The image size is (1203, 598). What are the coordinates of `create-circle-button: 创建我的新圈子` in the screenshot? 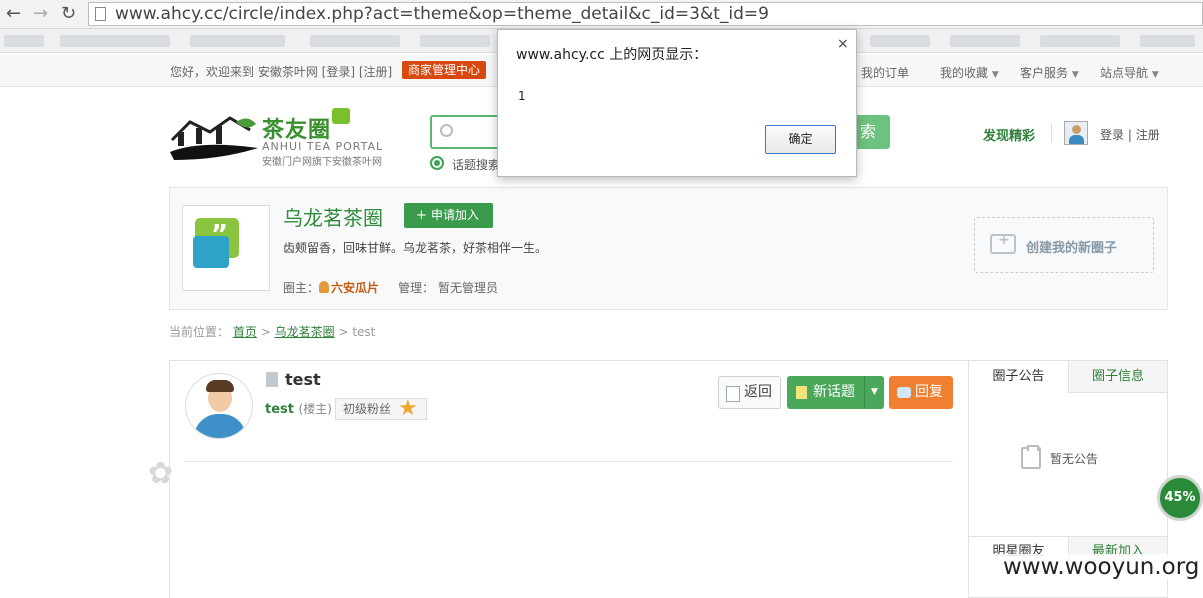 It's located at (1064, 245).